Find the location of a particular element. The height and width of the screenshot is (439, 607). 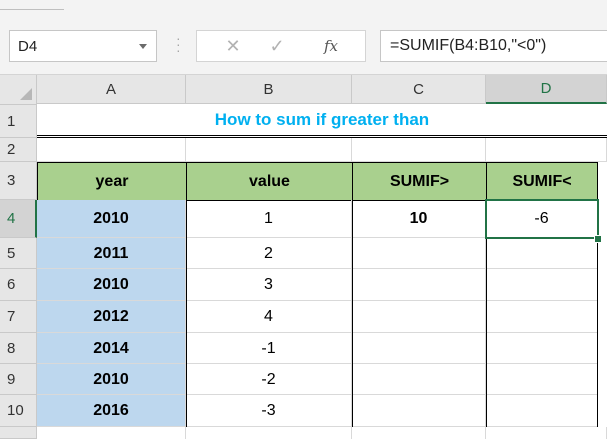

cell-c6 is located at coordinates (419, 285).